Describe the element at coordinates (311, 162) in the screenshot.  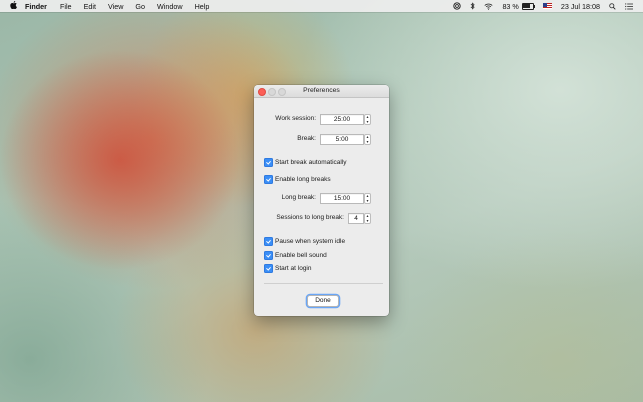
I see `checkbox-label: Start break automatically` at that location.